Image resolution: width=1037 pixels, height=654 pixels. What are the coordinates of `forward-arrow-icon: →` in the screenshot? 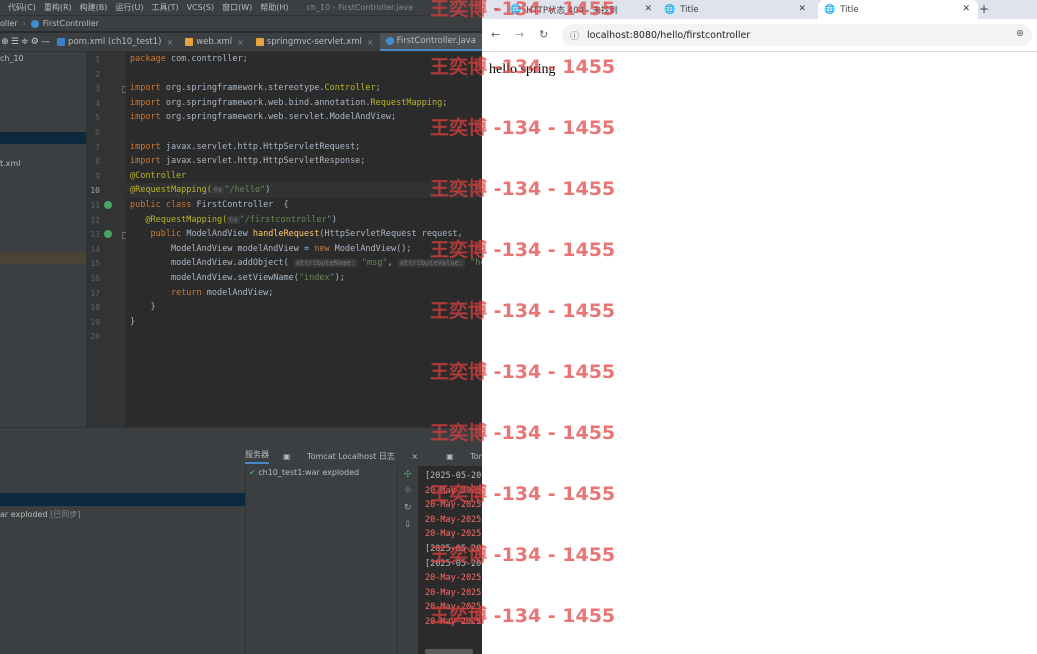 It's located at (519, 34).